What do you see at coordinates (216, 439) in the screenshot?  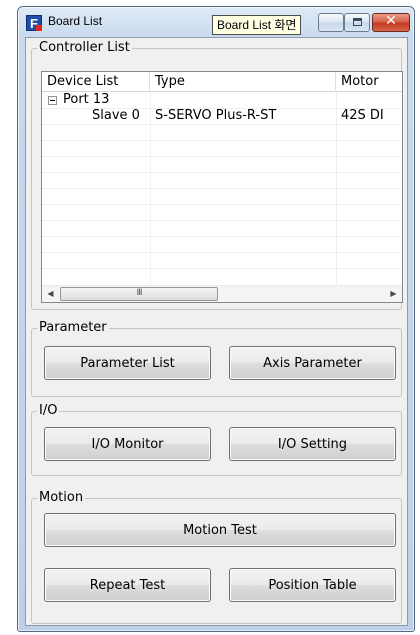 I see `io-group: I/O I/O Monitor I/O Setting` at bounding box center [216, 439].